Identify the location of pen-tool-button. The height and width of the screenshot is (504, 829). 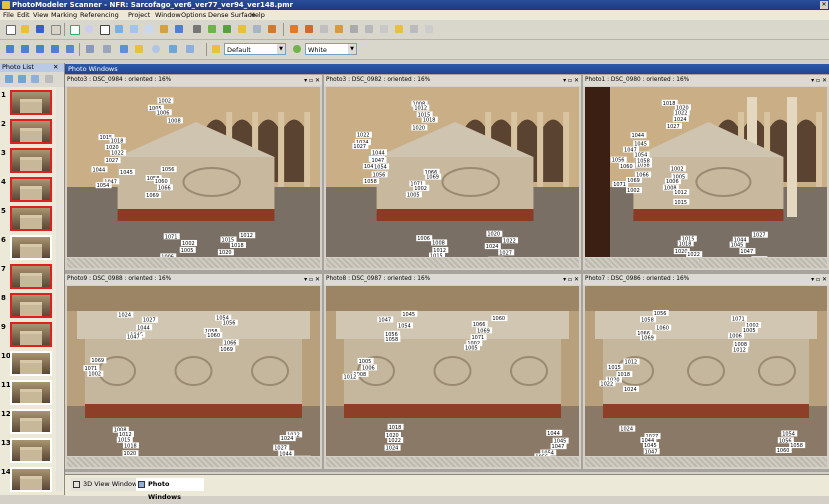
(197, 29).